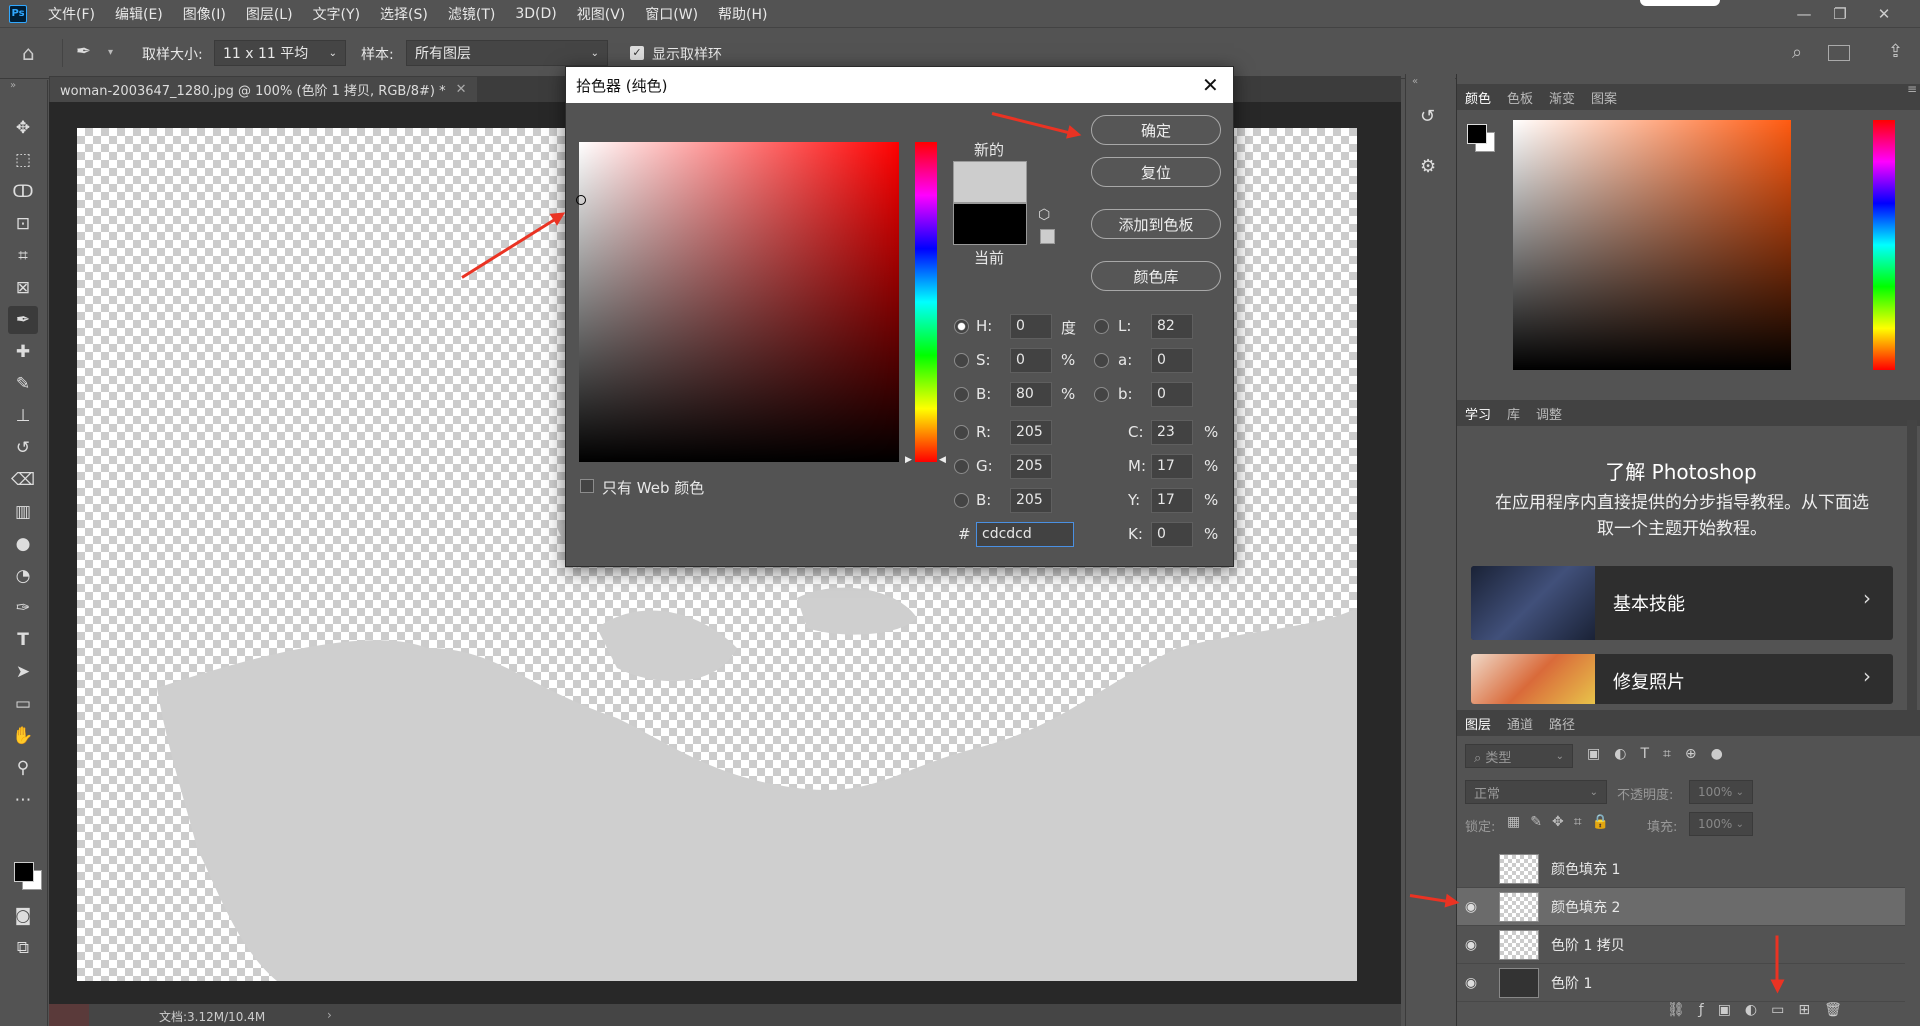  What do you see at coordinates (1415, 81) in the screenshot?
I see `collapse-icon: «` at bounding box center [1415, 81].